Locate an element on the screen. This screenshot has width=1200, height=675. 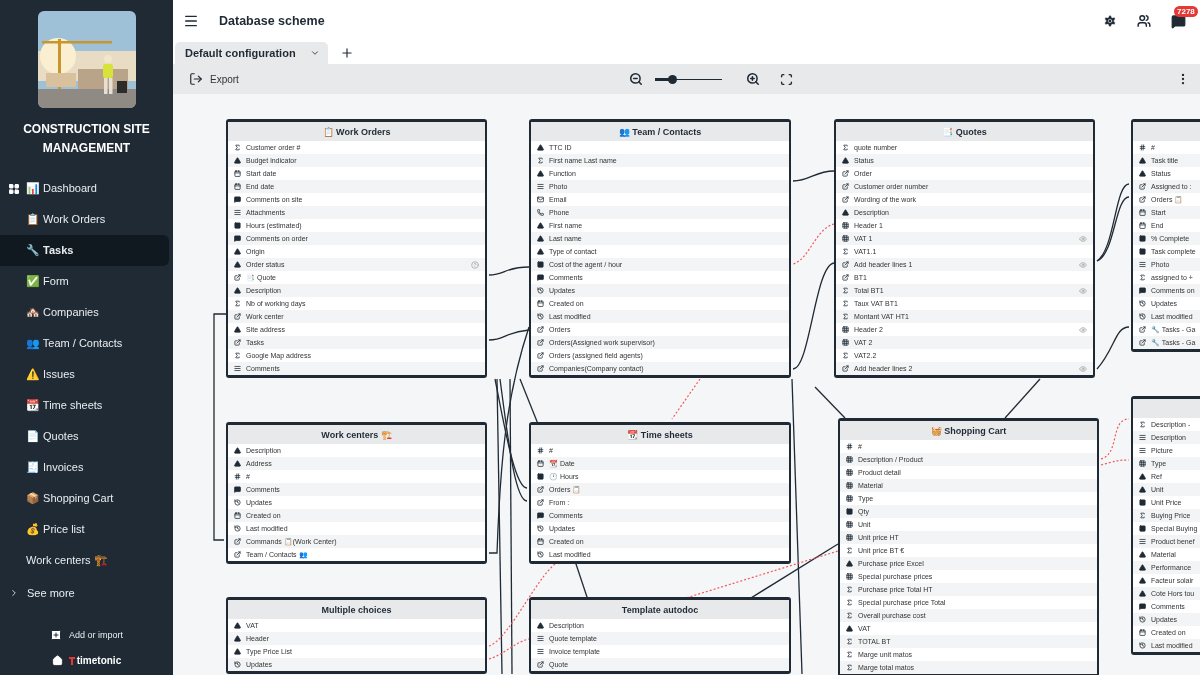
plus-icon is located at coordinates (56, 635).